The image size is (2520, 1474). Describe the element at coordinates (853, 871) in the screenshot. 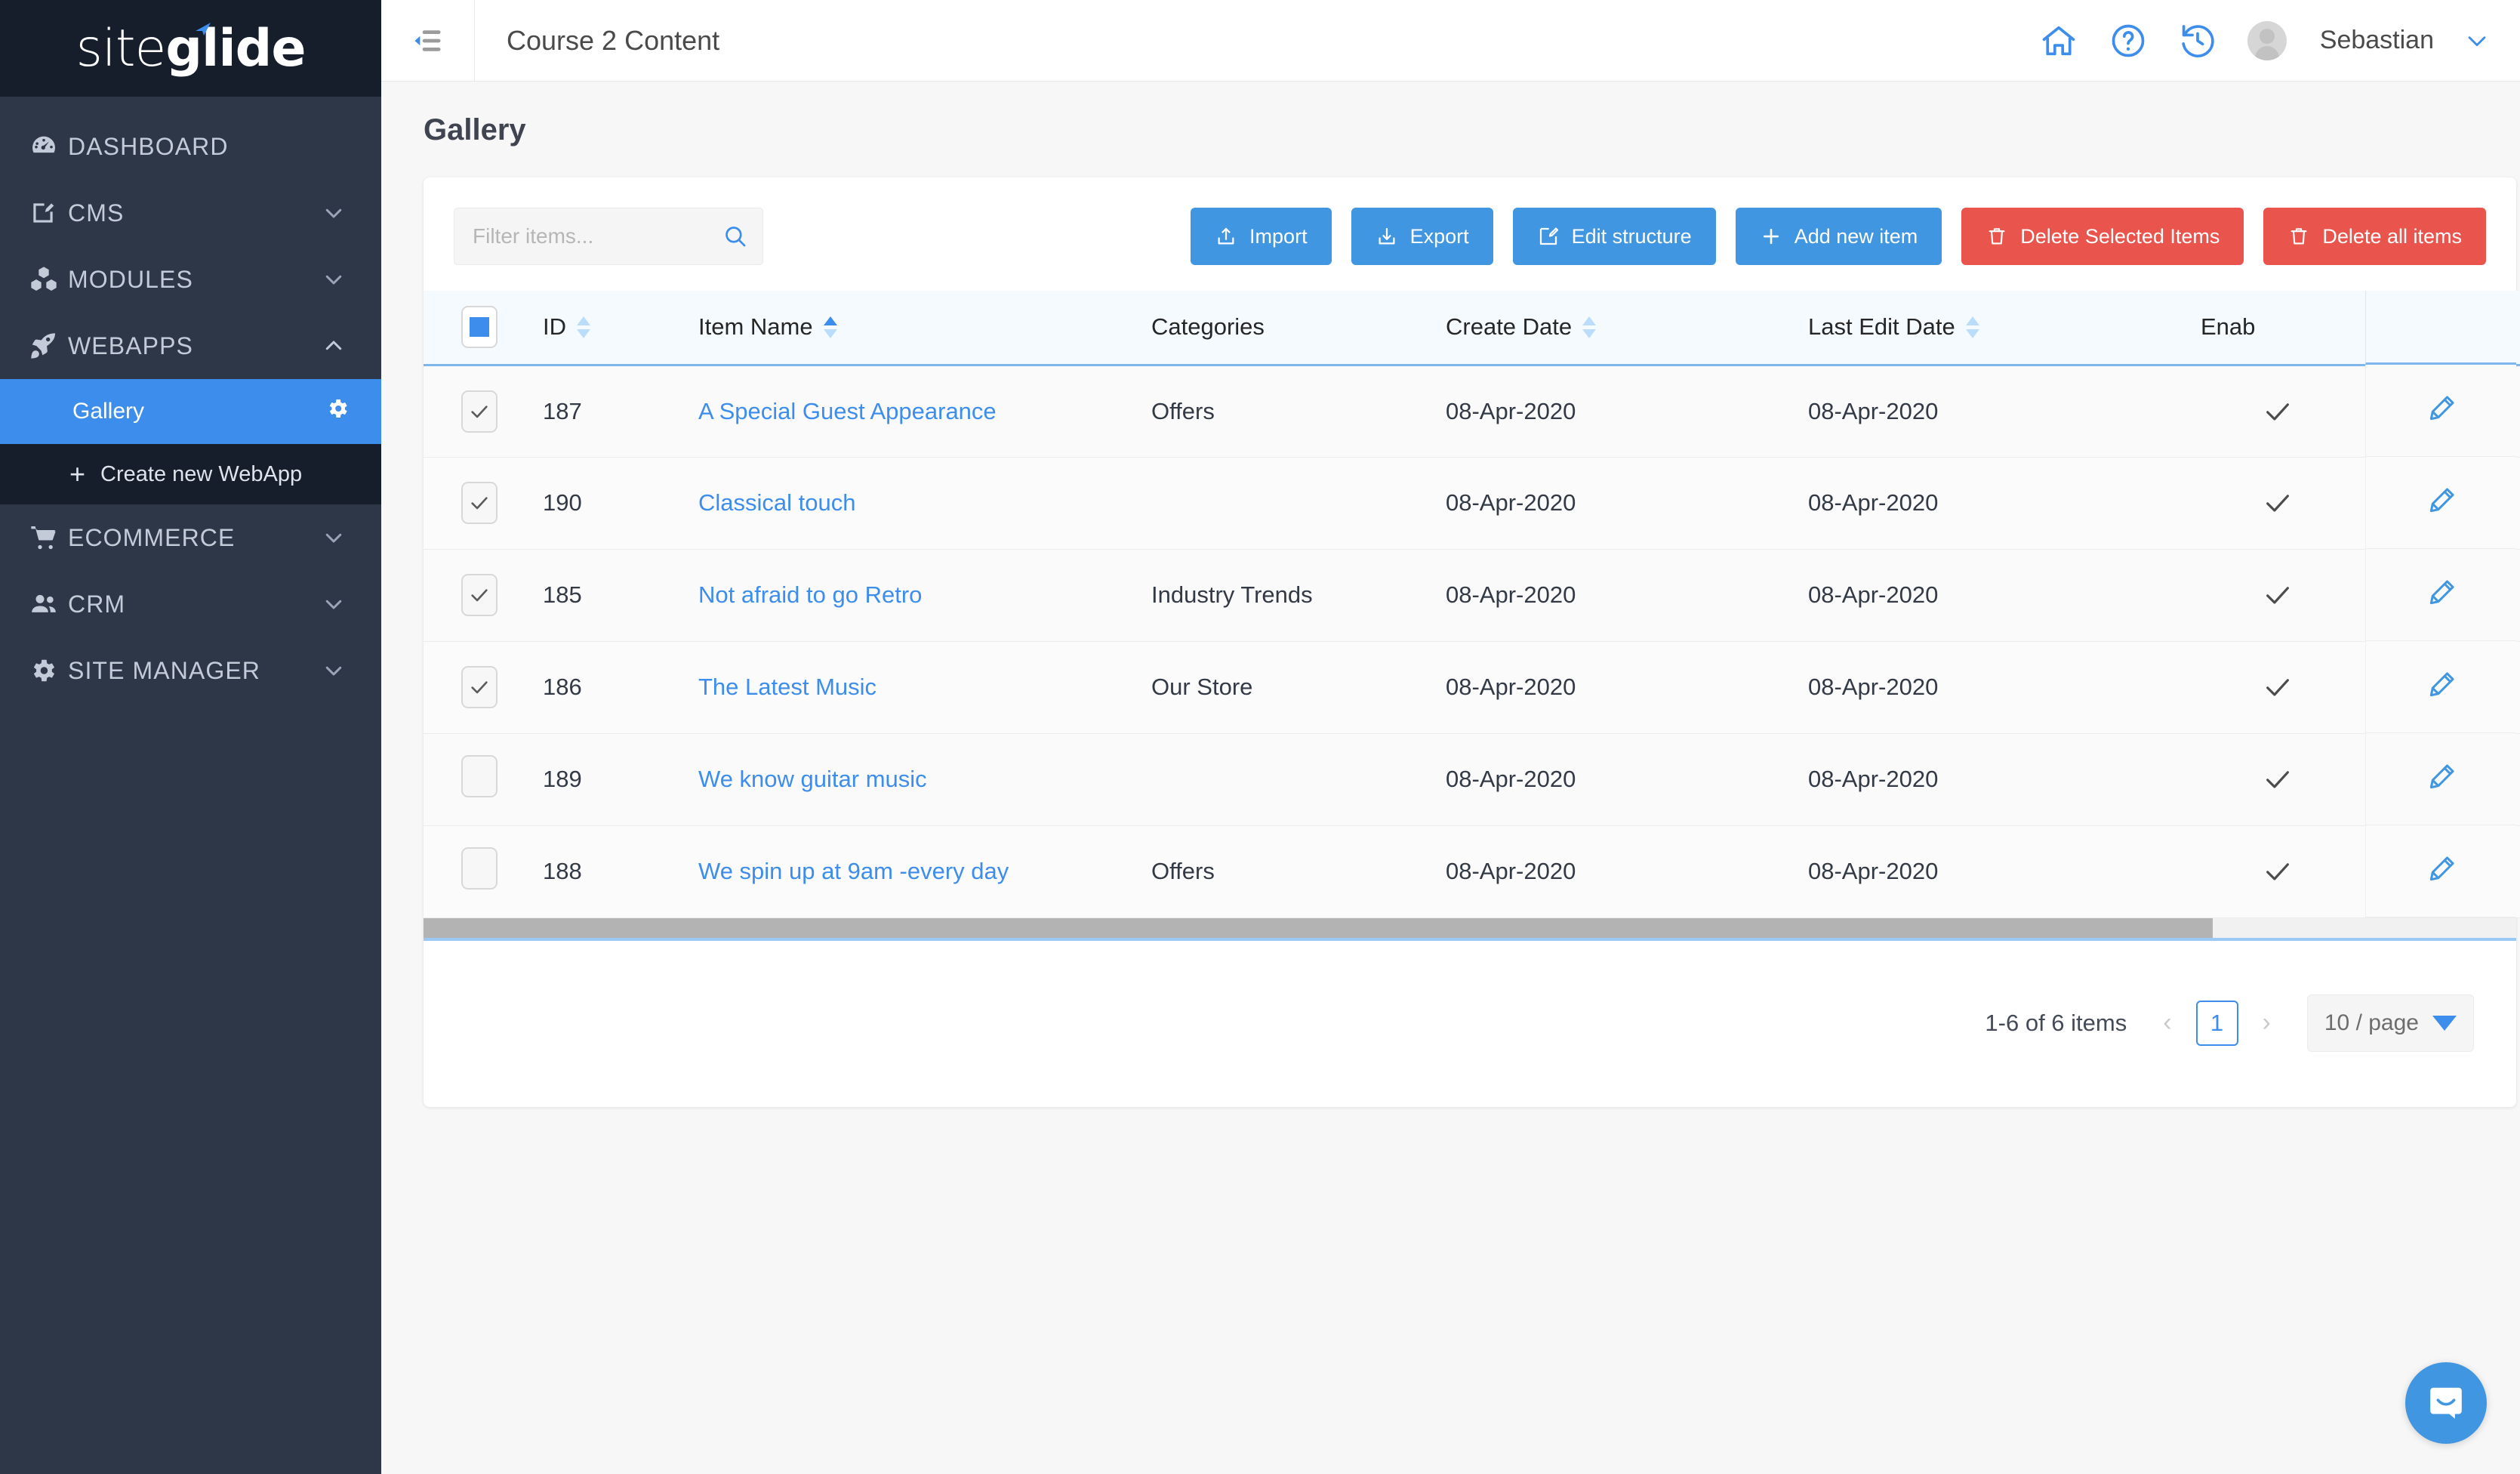

I see `item-name-link: We spin up at 9am -every day` at that location.